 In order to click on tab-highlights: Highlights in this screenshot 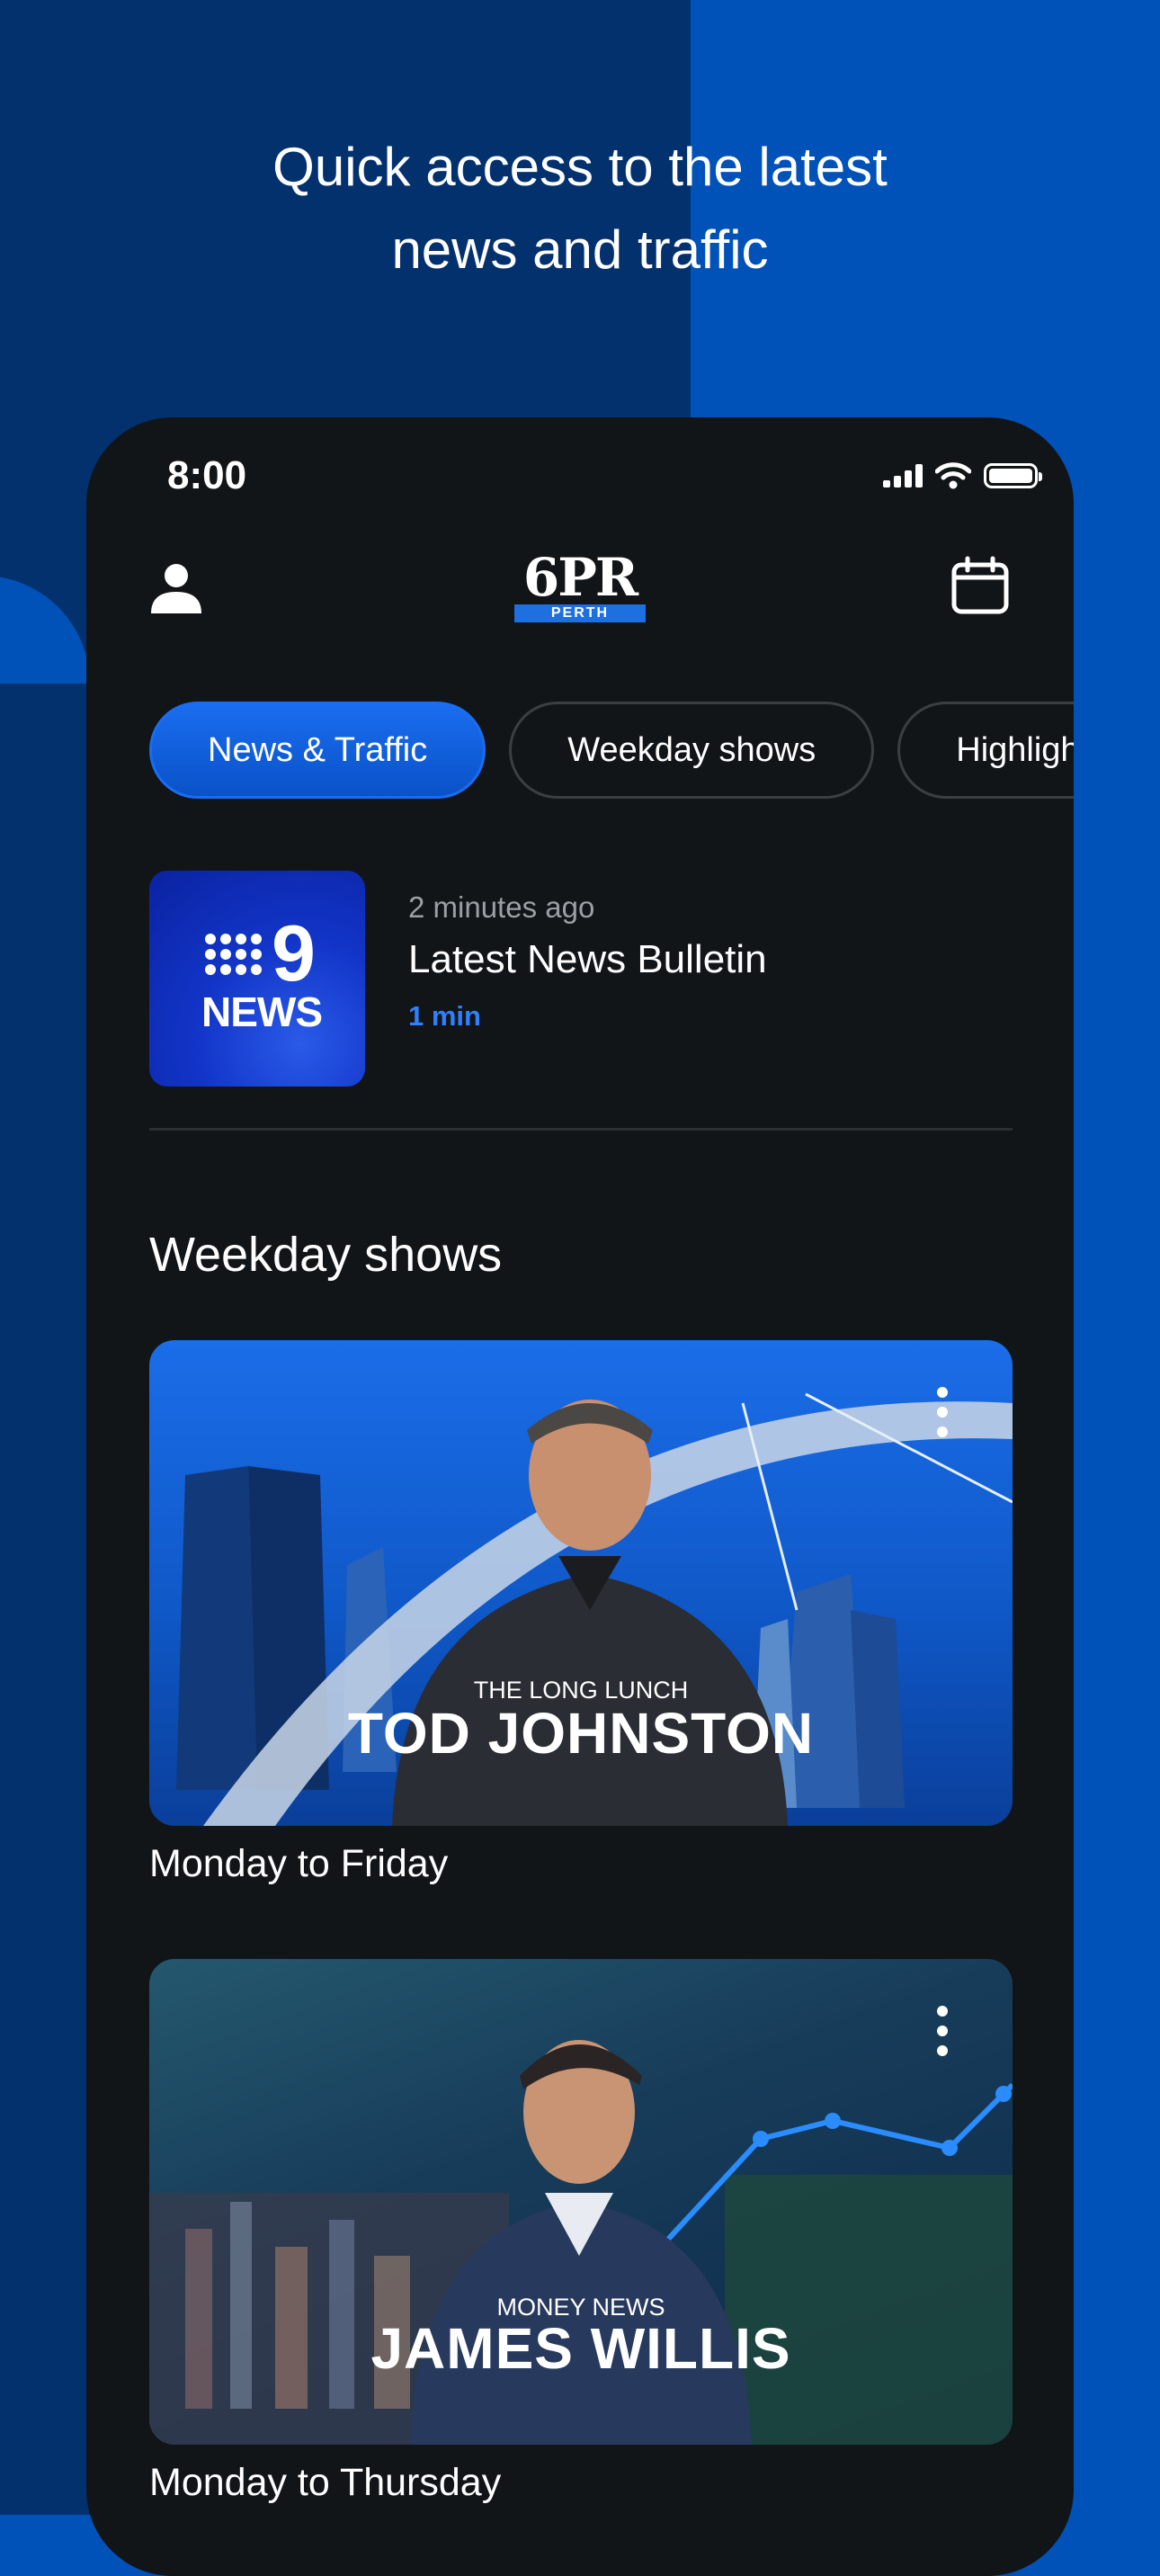, I will do `click(986, 750)`.